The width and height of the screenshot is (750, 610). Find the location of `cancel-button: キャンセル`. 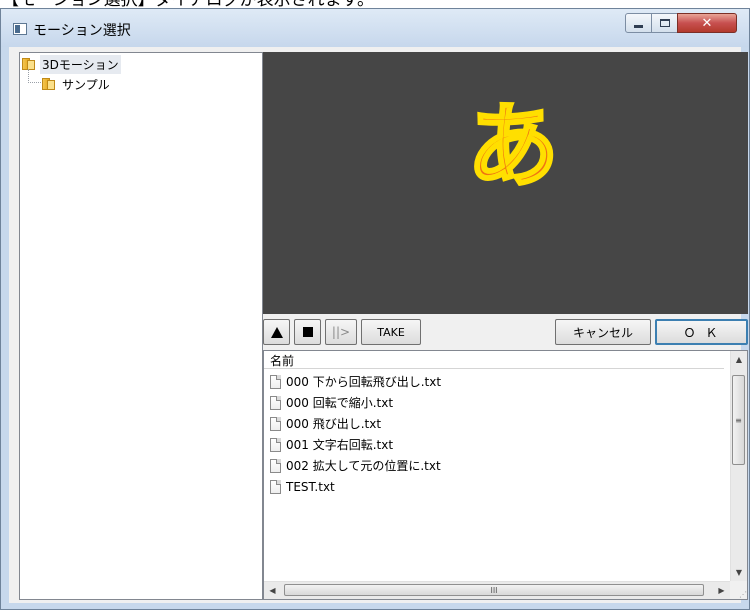

cancel-button: キャンセル is located at coordinates (603, 332).